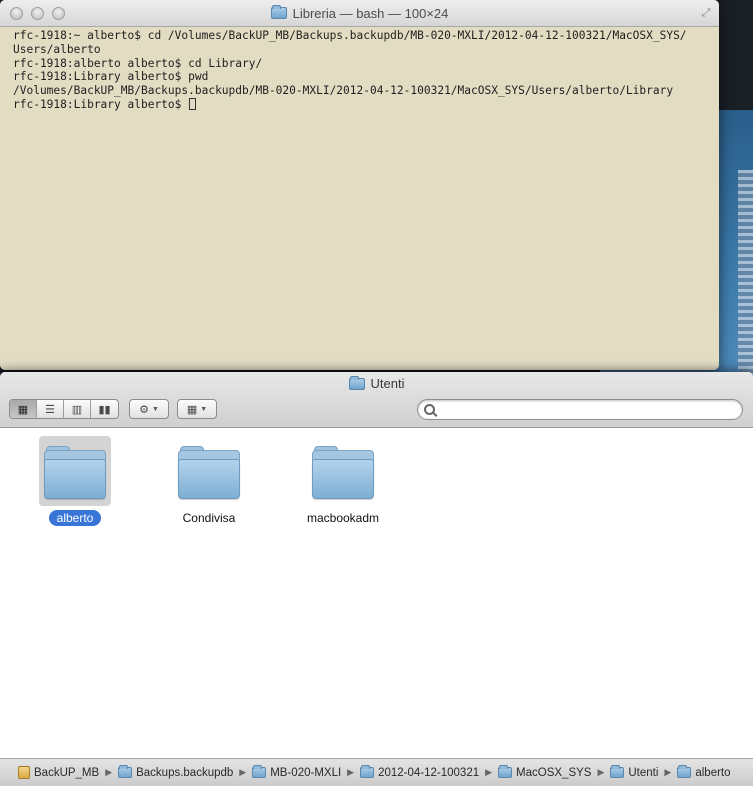  I want to click on columns-icon: ▥, so click(77, 409).